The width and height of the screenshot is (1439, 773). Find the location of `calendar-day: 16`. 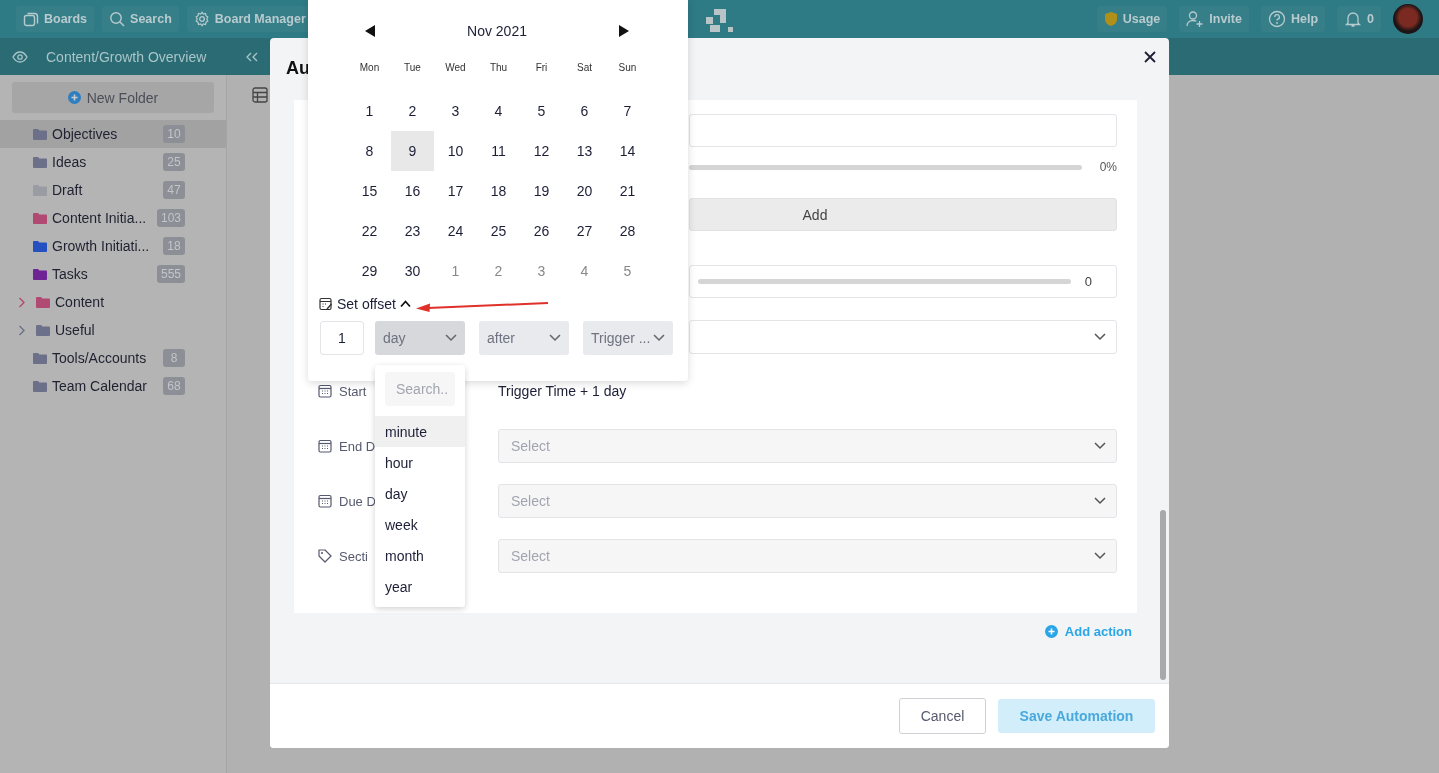

calendar-day: 16 is located at coordinates (412, 191).